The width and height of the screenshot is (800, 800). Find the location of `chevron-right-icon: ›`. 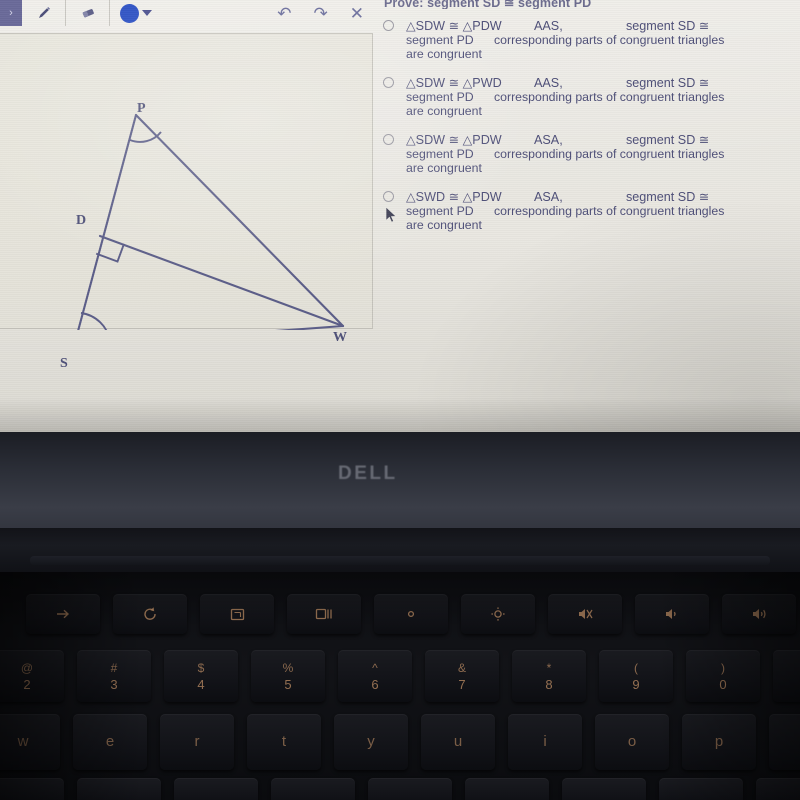

chevron-right-icon: › is located at coordinates (11, 12).